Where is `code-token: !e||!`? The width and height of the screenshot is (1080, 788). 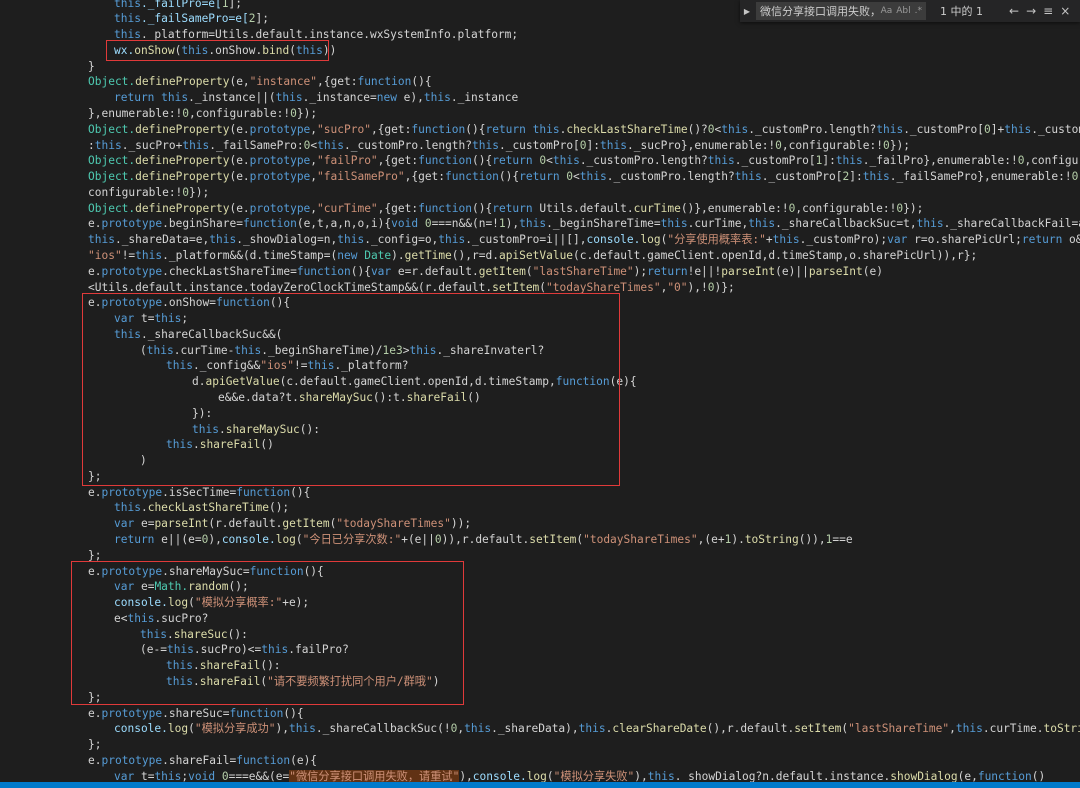 code-token: !e||! is located at coordinates (704, 271).